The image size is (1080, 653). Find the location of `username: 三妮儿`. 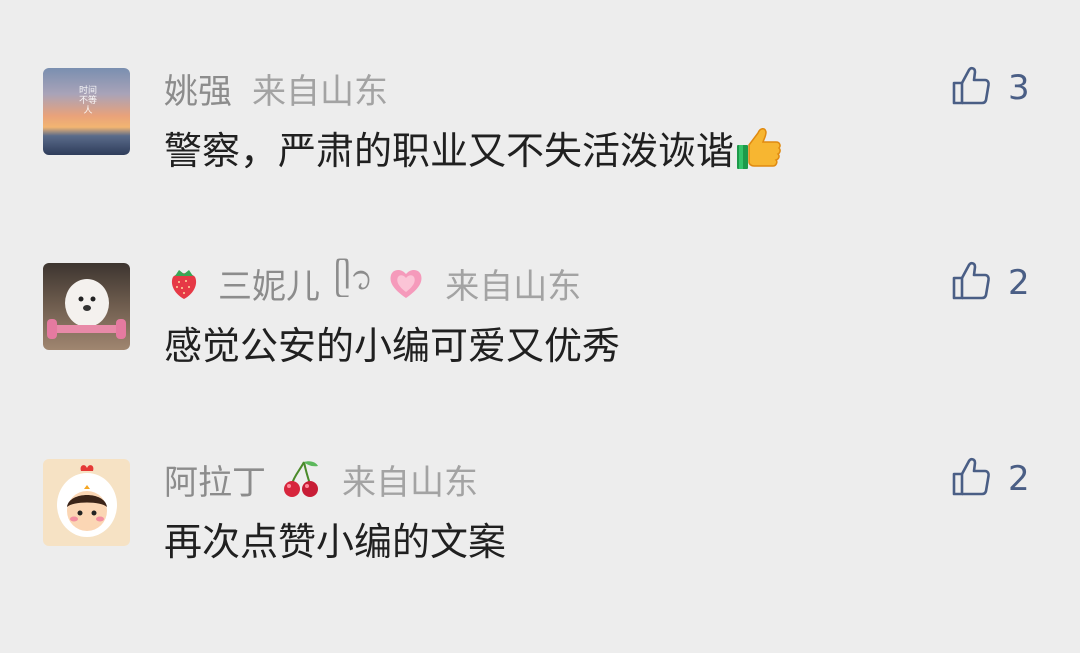

username: 三妮儿 is located at coordinates (269, 283).